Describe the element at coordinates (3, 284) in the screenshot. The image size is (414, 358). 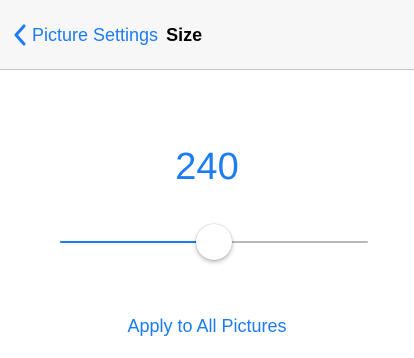
I see `edge-strip` at that location.